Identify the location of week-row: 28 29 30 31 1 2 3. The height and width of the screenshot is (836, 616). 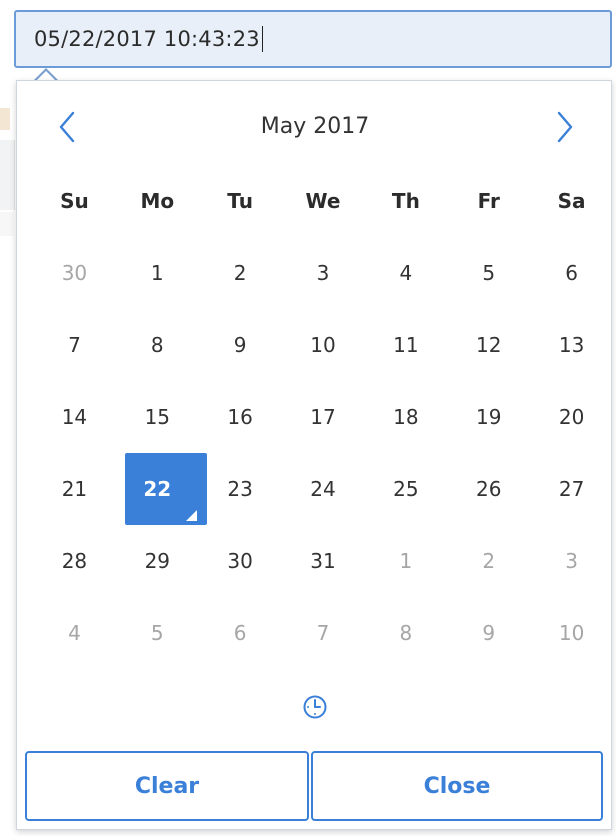
(323, 561).